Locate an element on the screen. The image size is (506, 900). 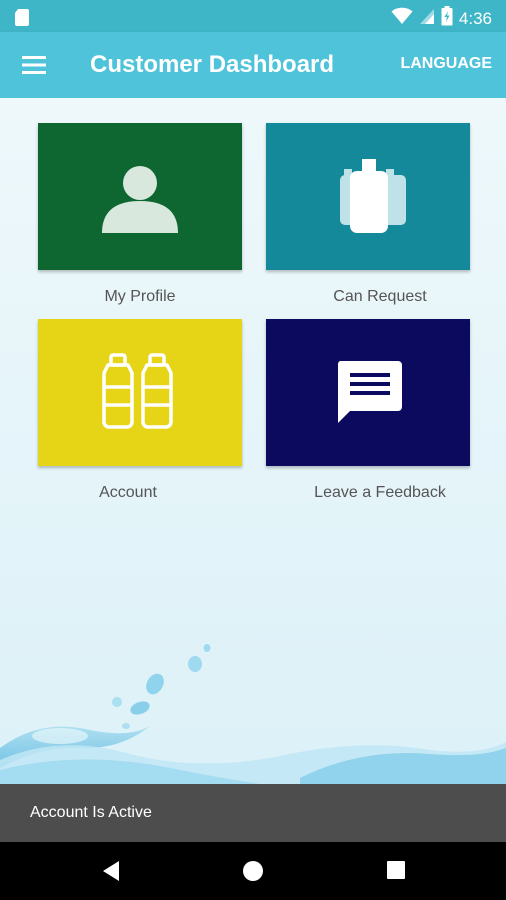
feedback-label: Leave a Feedback is located at coordinates (380, 492).